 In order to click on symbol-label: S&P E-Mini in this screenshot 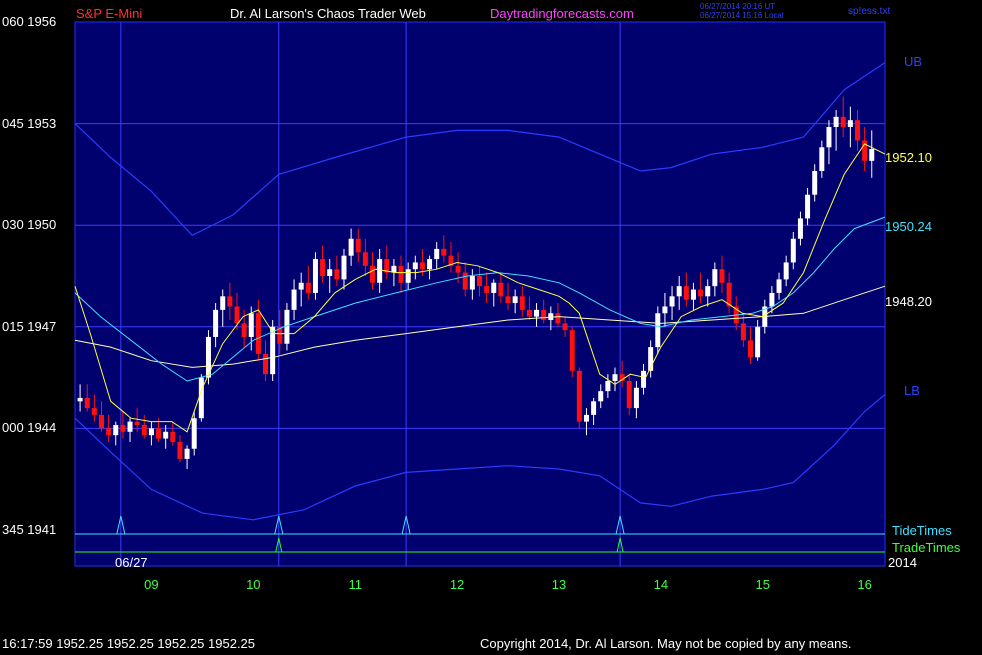, I will do `click(109, 13)`.